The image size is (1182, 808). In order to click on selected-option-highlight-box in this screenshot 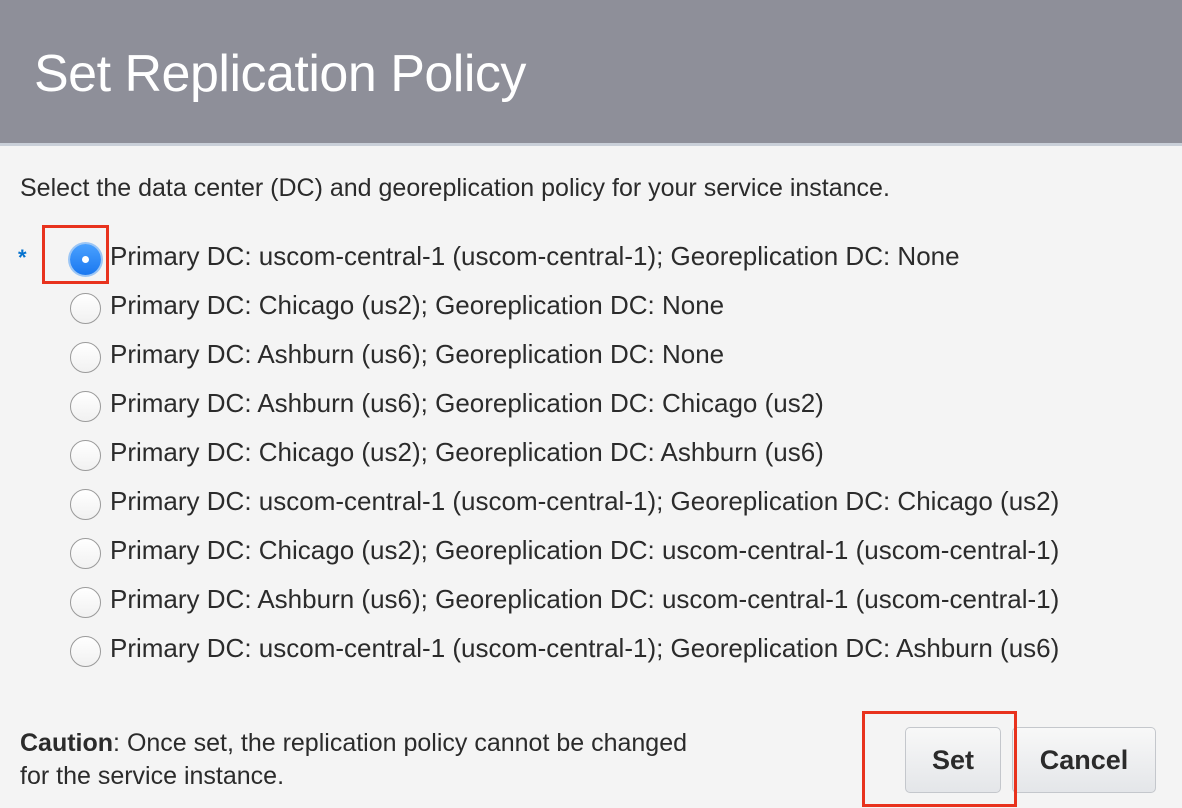, I will do `click(75, 254)`.